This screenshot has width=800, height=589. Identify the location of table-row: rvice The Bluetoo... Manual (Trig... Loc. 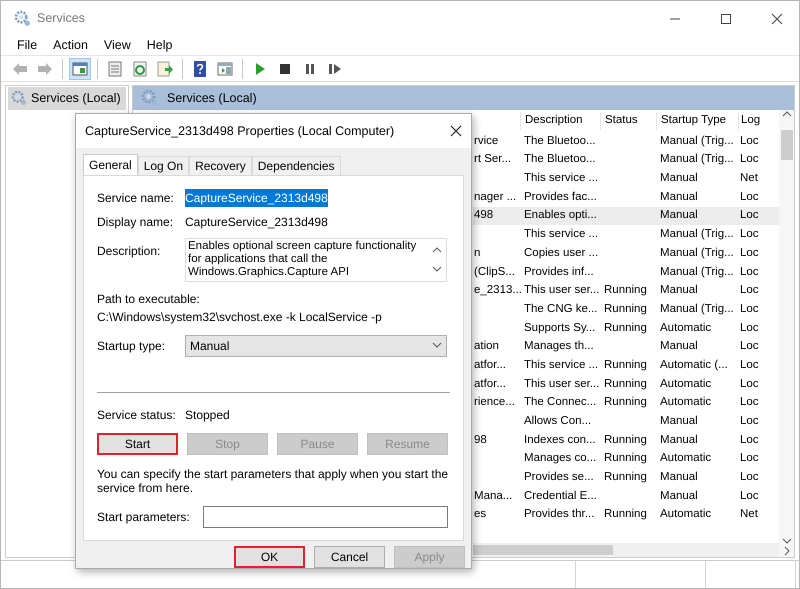
(626, 141).